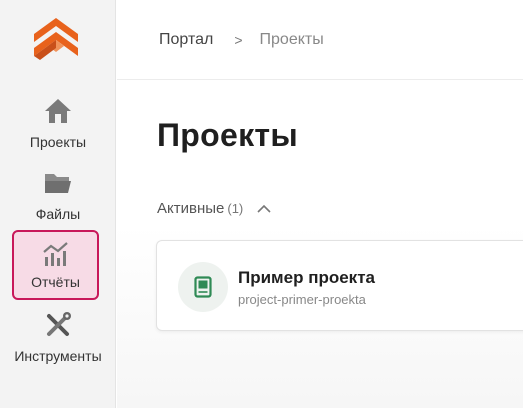 Image resolution: width=523 pixels, height=408 pixels. I want to click on book-icon, so click(203, 287).